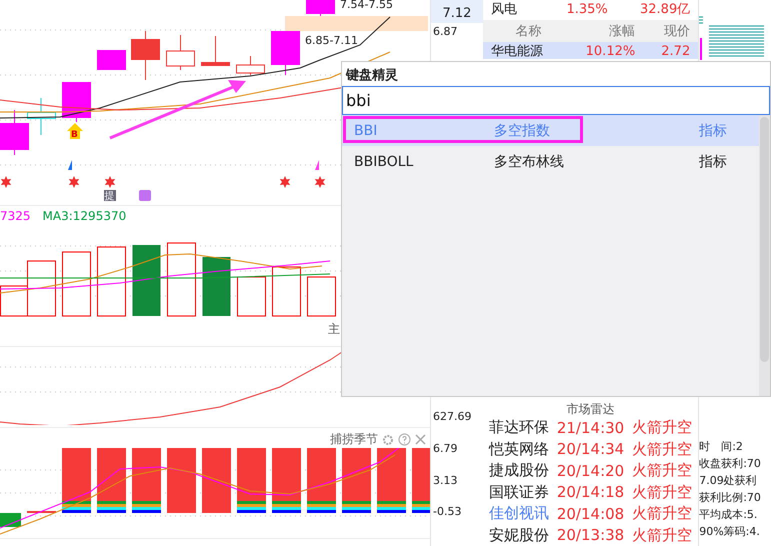  Describe the element at coordinates (590, 471) in the screenshot. I see `signal-time: 20/14:20` at that location.